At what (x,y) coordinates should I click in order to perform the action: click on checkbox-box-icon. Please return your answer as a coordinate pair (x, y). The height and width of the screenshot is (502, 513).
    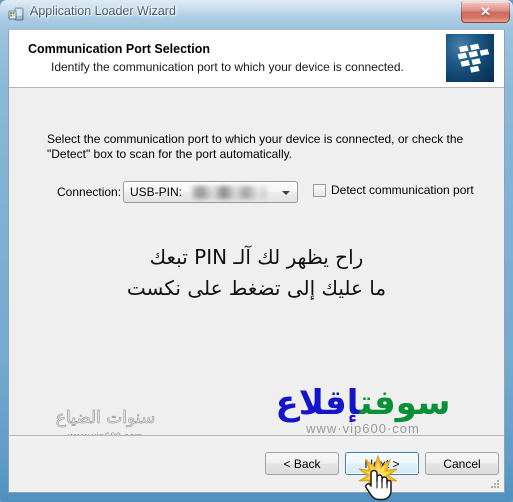
    Looking at the image, I should click on (319, 190).